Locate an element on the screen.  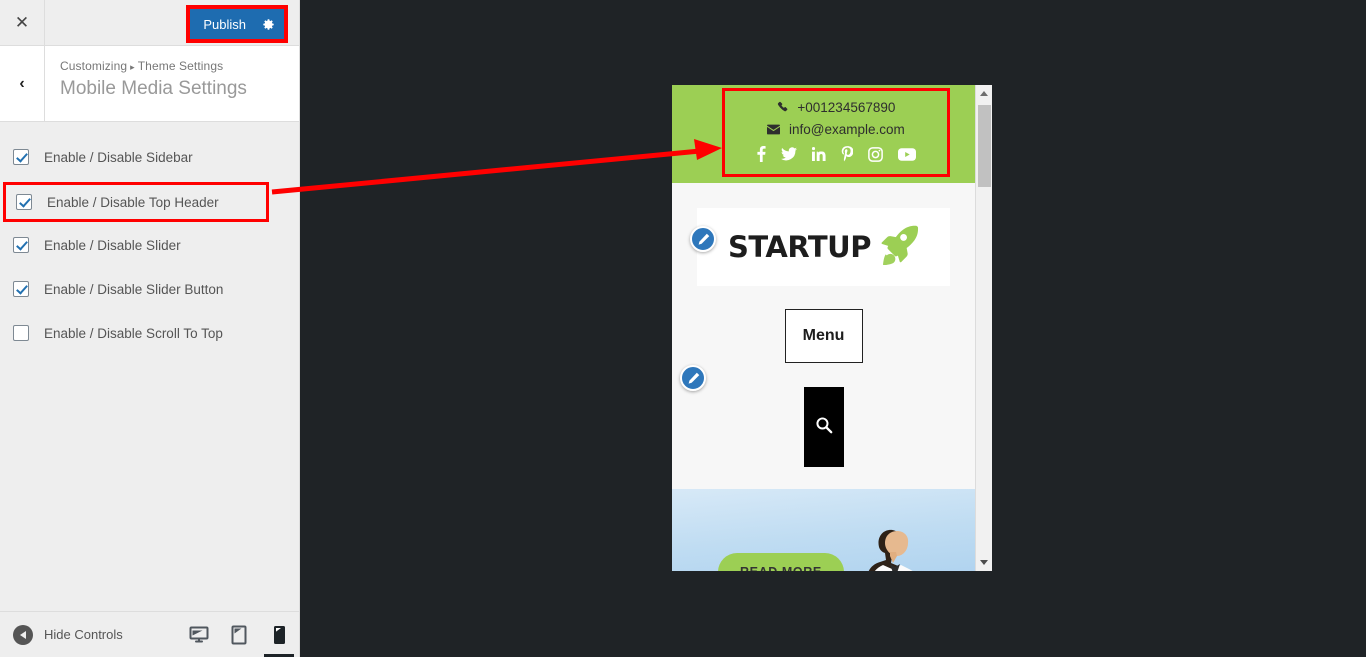
option-row-slider: Enable / Disable Slider is located at coordinates (149, 245).